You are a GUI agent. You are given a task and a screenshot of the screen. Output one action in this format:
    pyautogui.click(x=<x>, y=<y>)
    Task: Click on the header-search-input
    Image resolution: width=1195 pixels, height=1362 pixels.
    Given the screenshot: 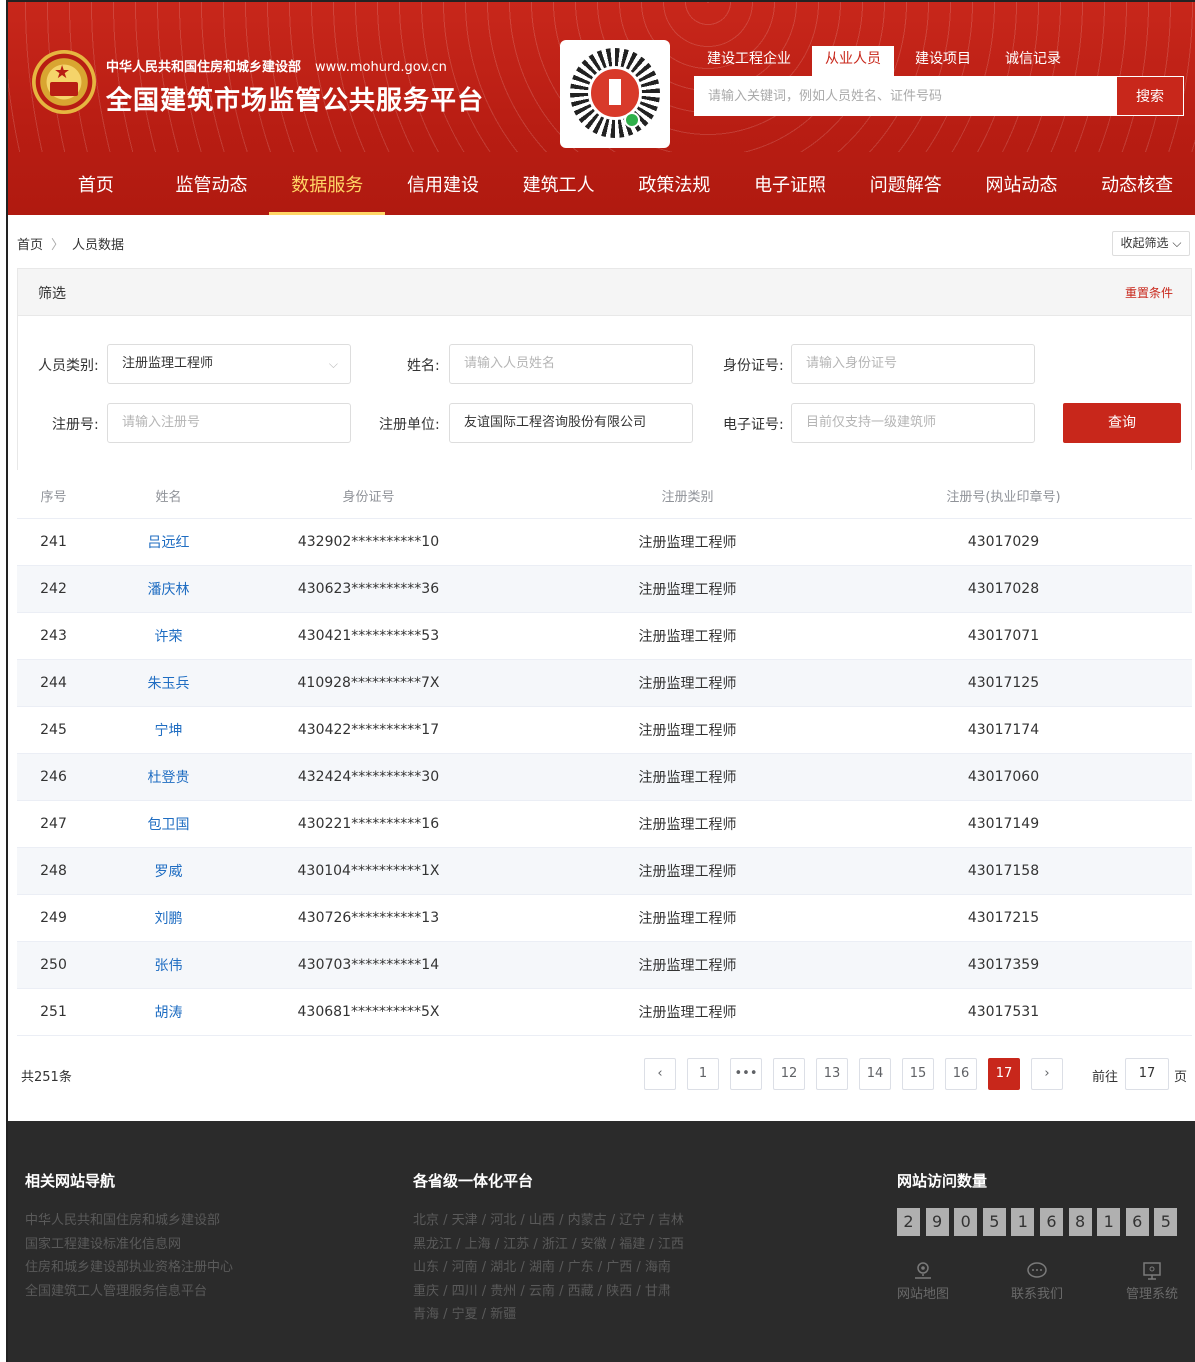 What is the action you would take?
    pyautogui.click(x=899, y=96)
    